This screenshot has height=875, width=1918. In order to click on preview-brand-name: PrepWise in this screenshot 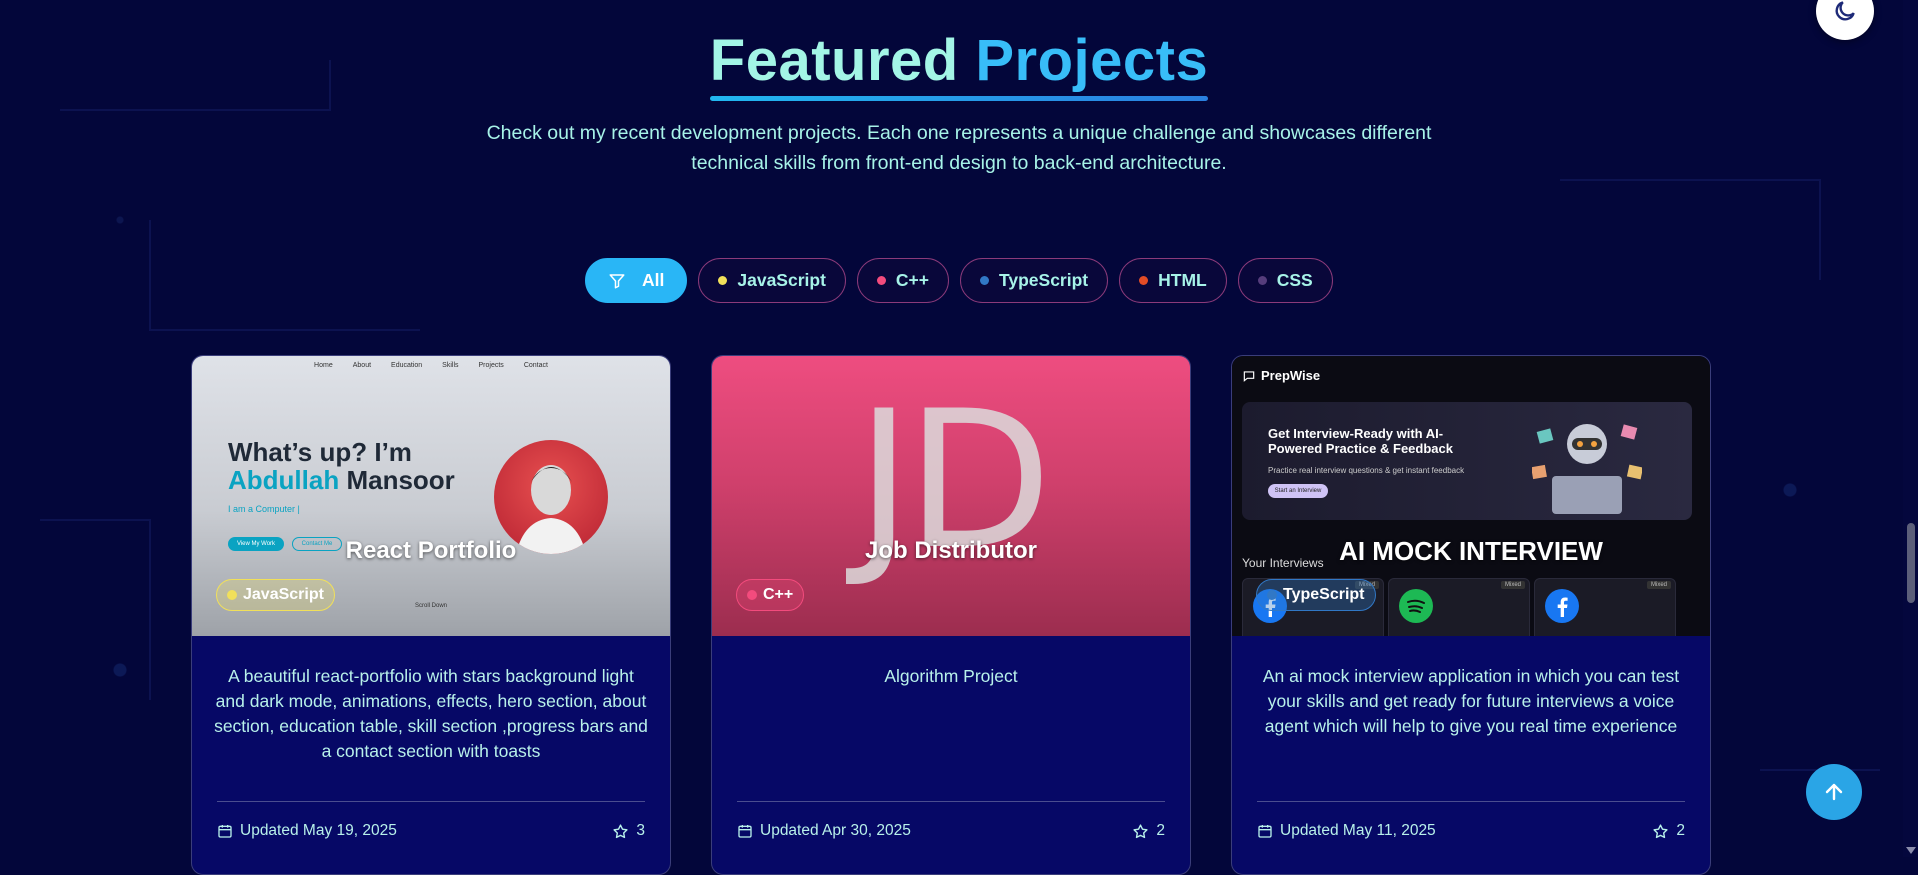, I will do `click(1291, 375)`.